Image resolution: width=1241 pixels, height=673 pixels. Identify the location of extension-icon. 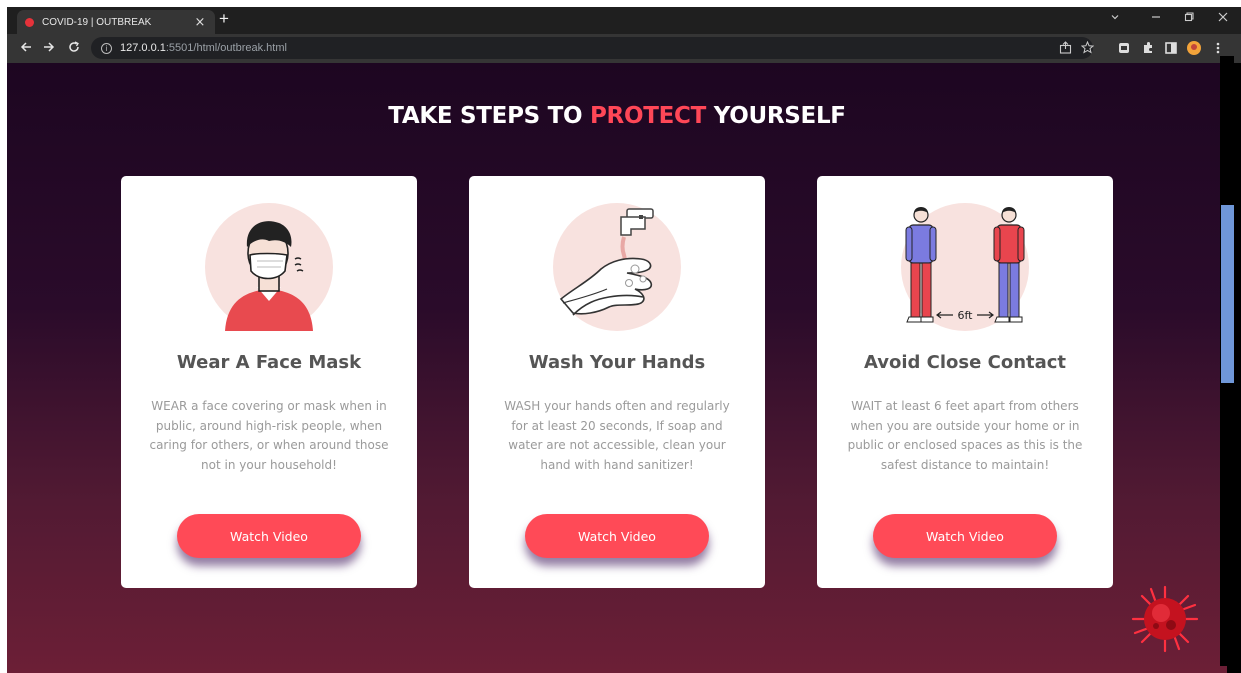
(1124, 48).